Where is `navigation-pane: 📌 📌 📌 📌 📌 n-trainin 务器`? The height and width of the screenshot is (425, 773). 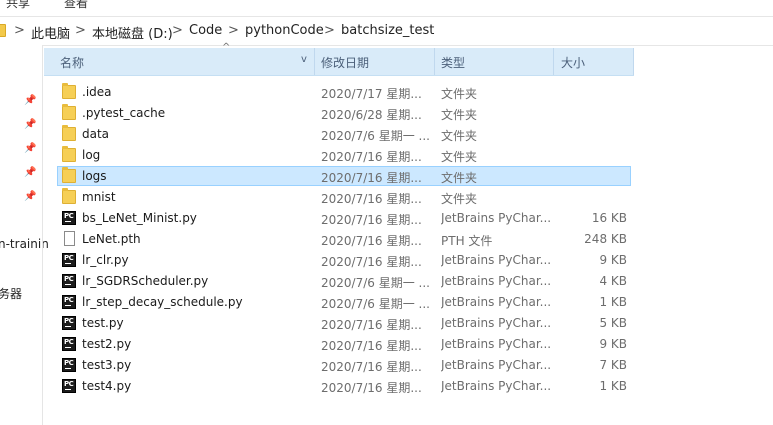
navigation-pane: 📌 📌 📌 📌 📌 n-trainin 务器 is located at coordinates (24, 235).